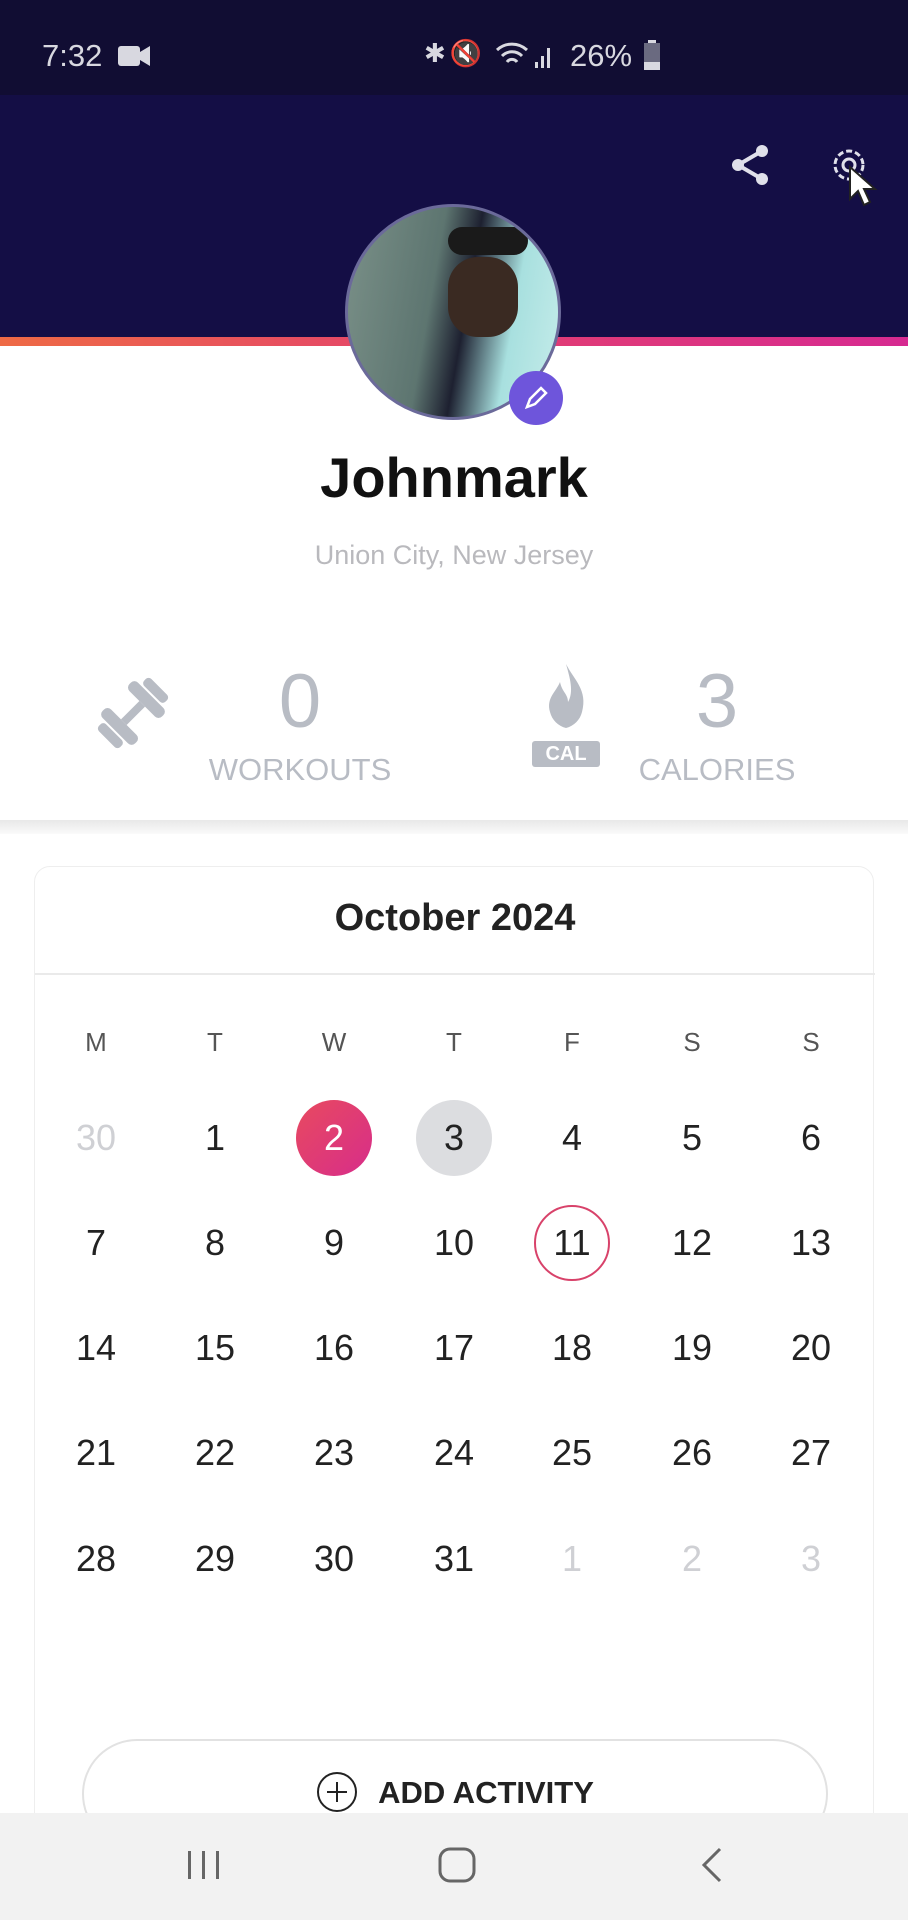 The image size is (908, 1920). What do you see at coordinates (488, 241) in the screenshot?
I see `avatar-sunglasses` at bounding box center [488, 241].